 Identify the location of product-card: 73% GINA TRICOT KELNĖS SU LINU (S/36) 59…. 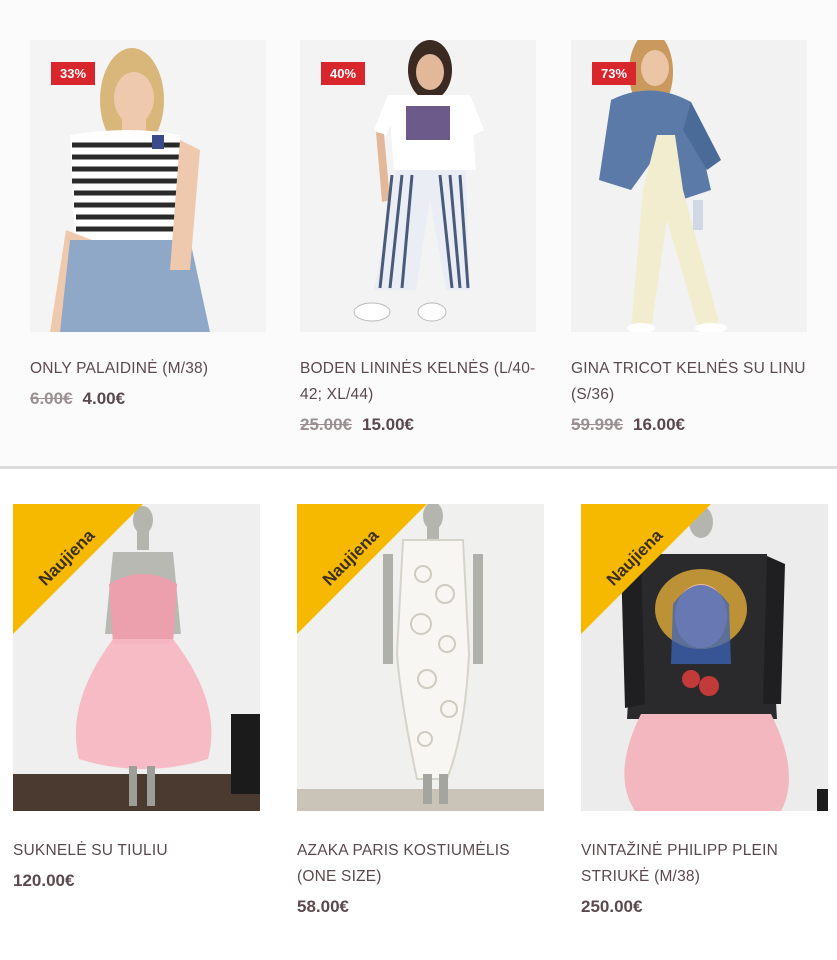
(689, 238).